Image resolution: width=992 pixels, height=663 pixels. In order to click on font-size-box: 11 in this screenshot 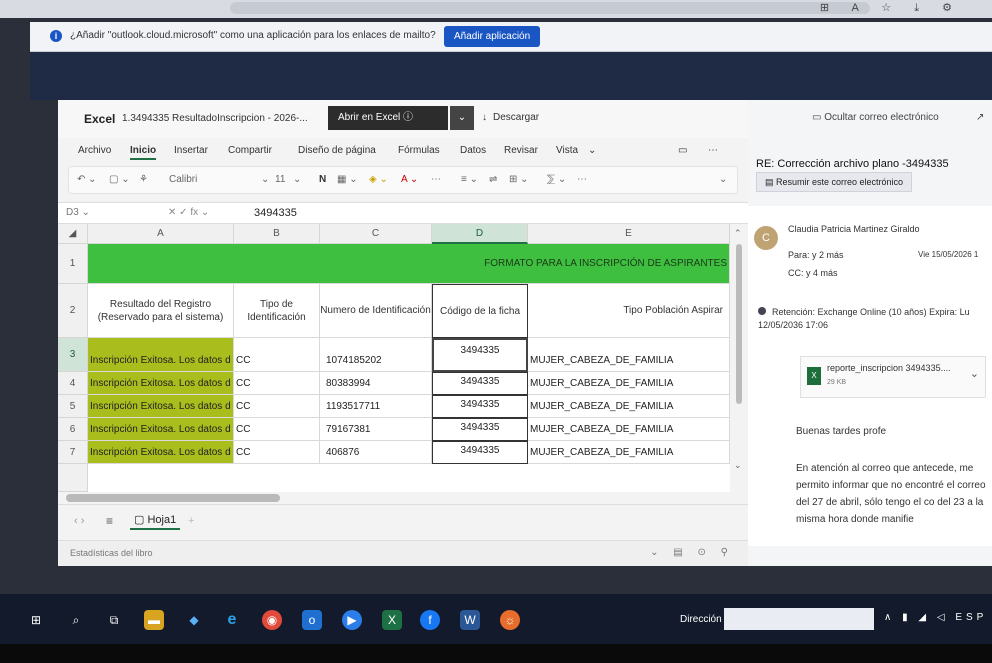, I will do `click(280, 179)`.